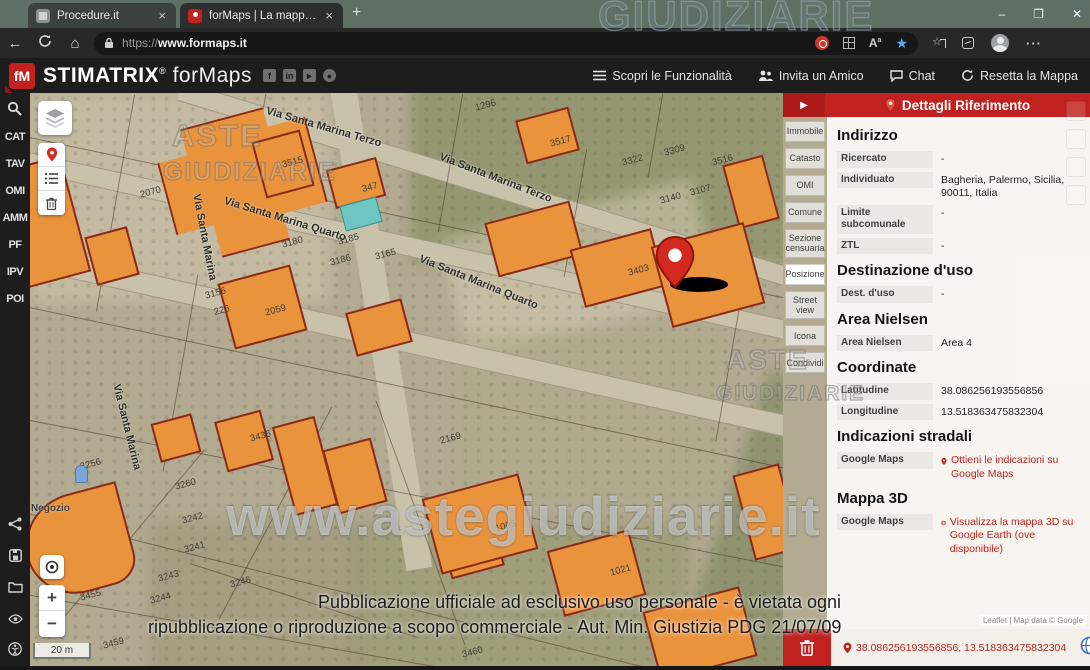  Describe the element at coordinates (545, 668) in the screenshot. I see `window-bottom-edge` at that location.